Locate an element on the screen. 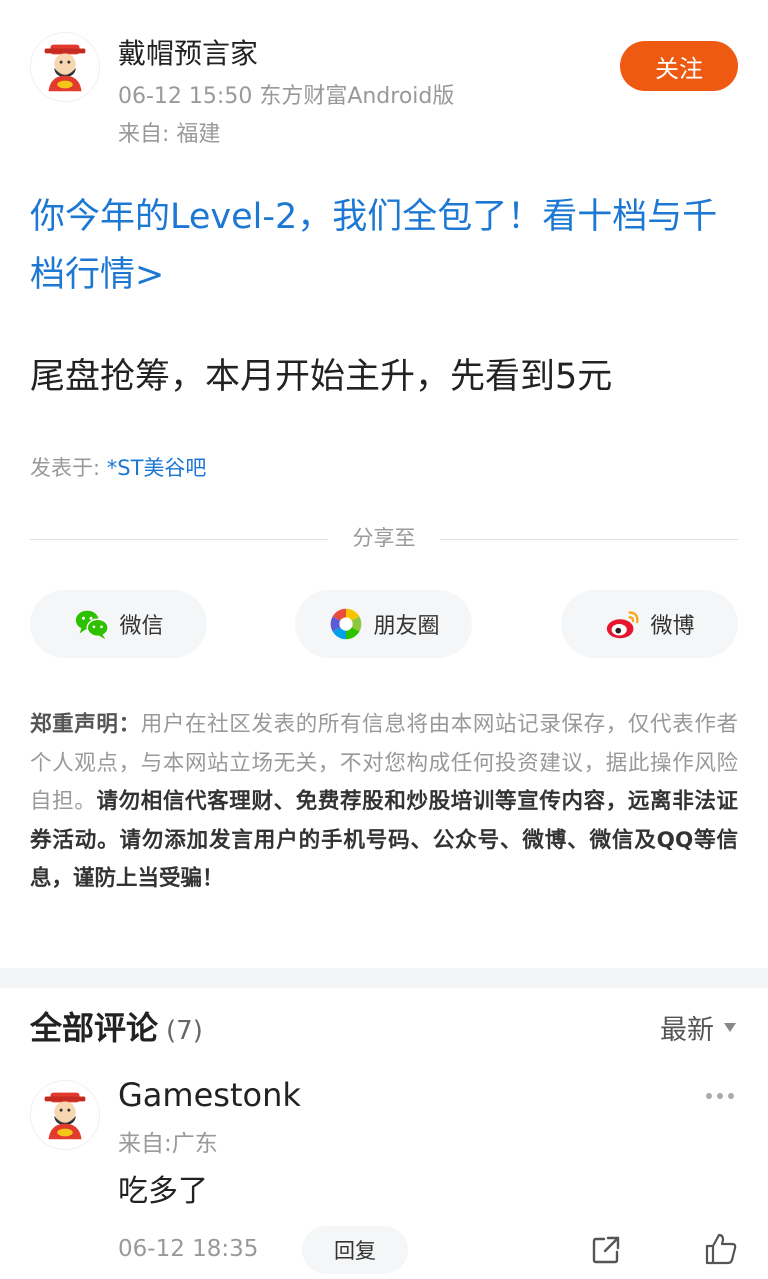  share-divider: 分享至 is located at coordinates (384, 537).